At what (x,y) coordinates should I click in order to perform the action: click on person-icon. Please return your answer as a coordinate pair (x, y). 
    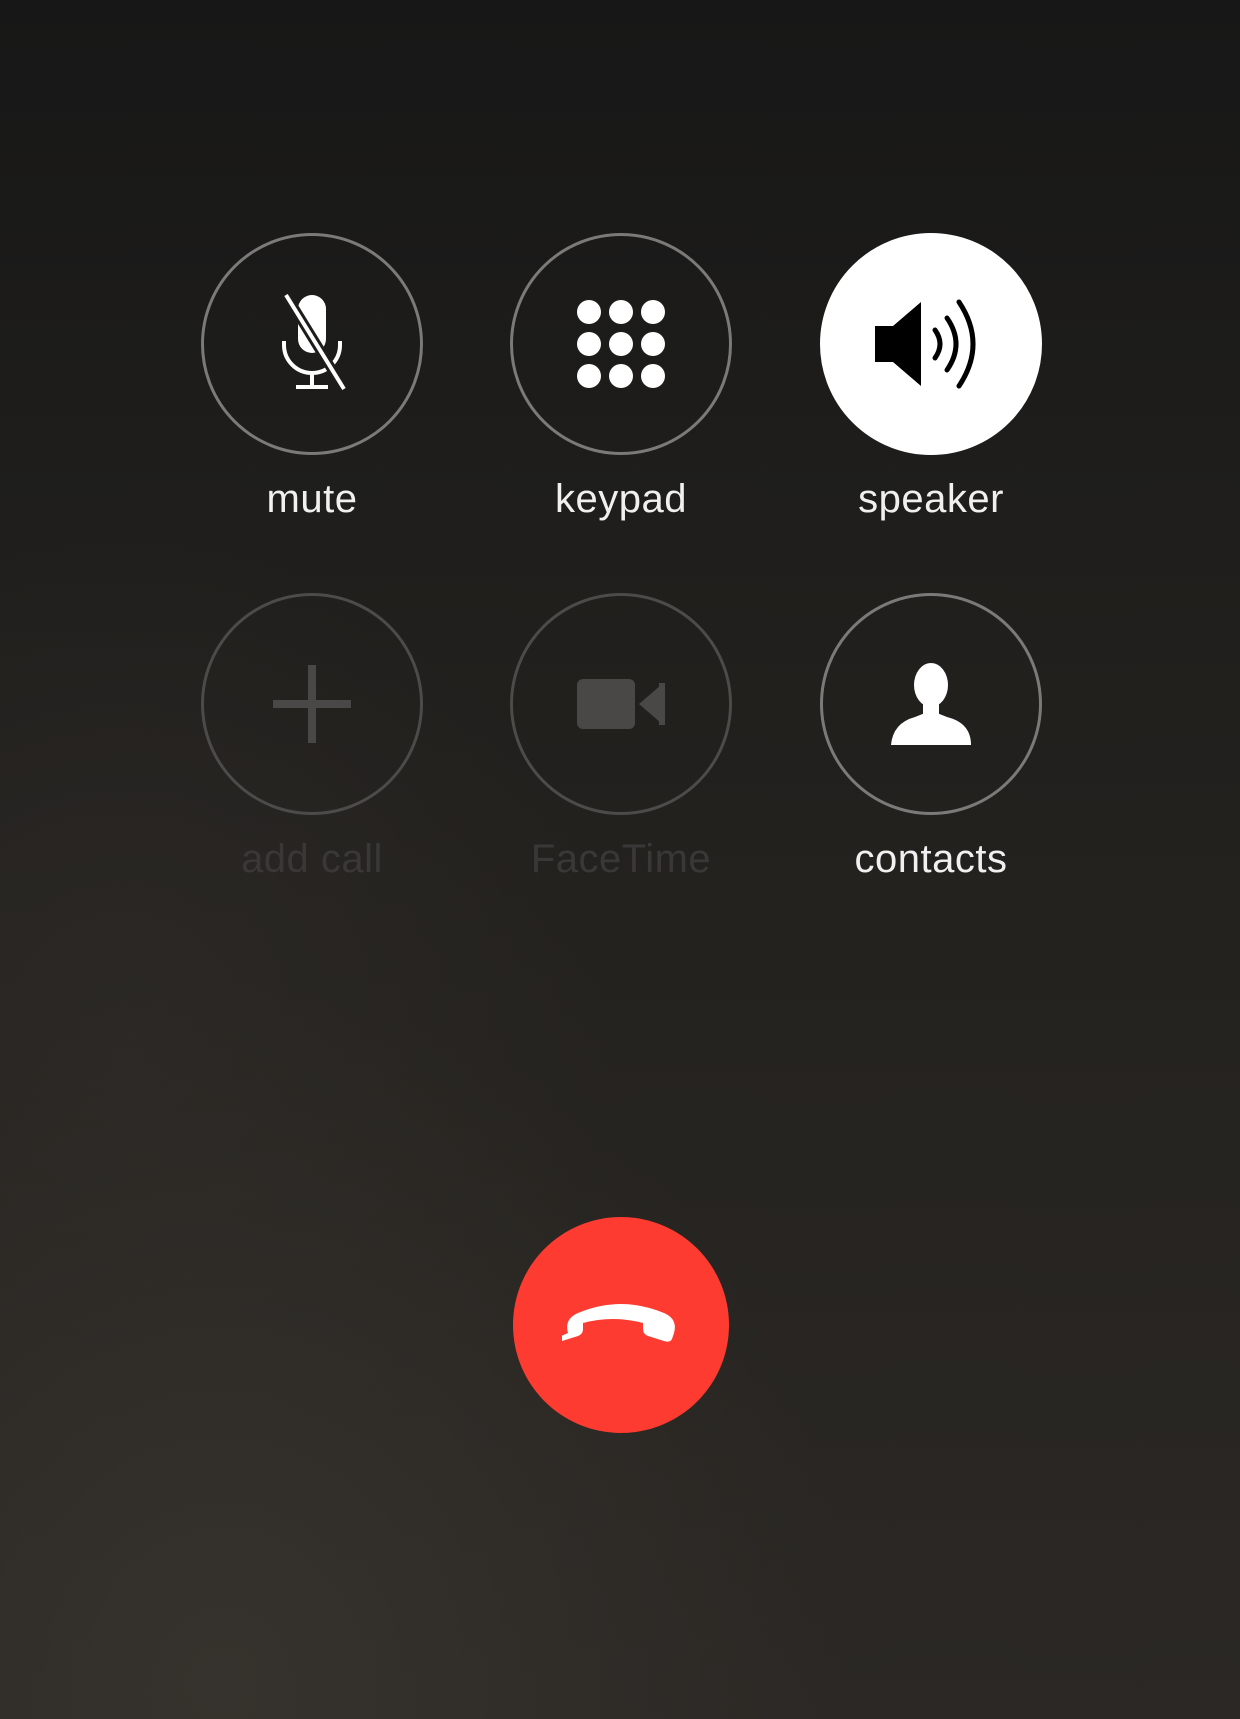
    Looking at the image, I should click on (931, 704).